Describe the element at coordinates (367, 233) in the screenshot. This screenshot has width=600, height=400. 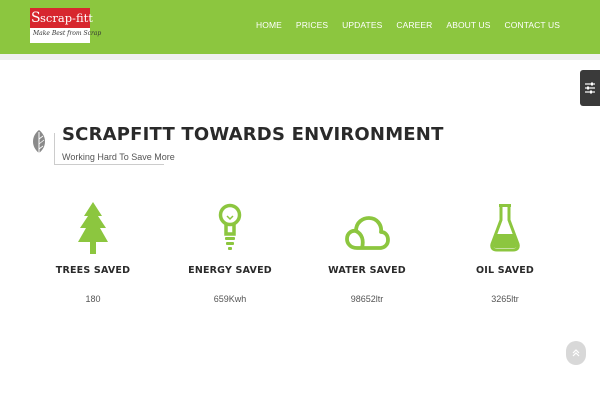
I see `cloud-icon` at that location.